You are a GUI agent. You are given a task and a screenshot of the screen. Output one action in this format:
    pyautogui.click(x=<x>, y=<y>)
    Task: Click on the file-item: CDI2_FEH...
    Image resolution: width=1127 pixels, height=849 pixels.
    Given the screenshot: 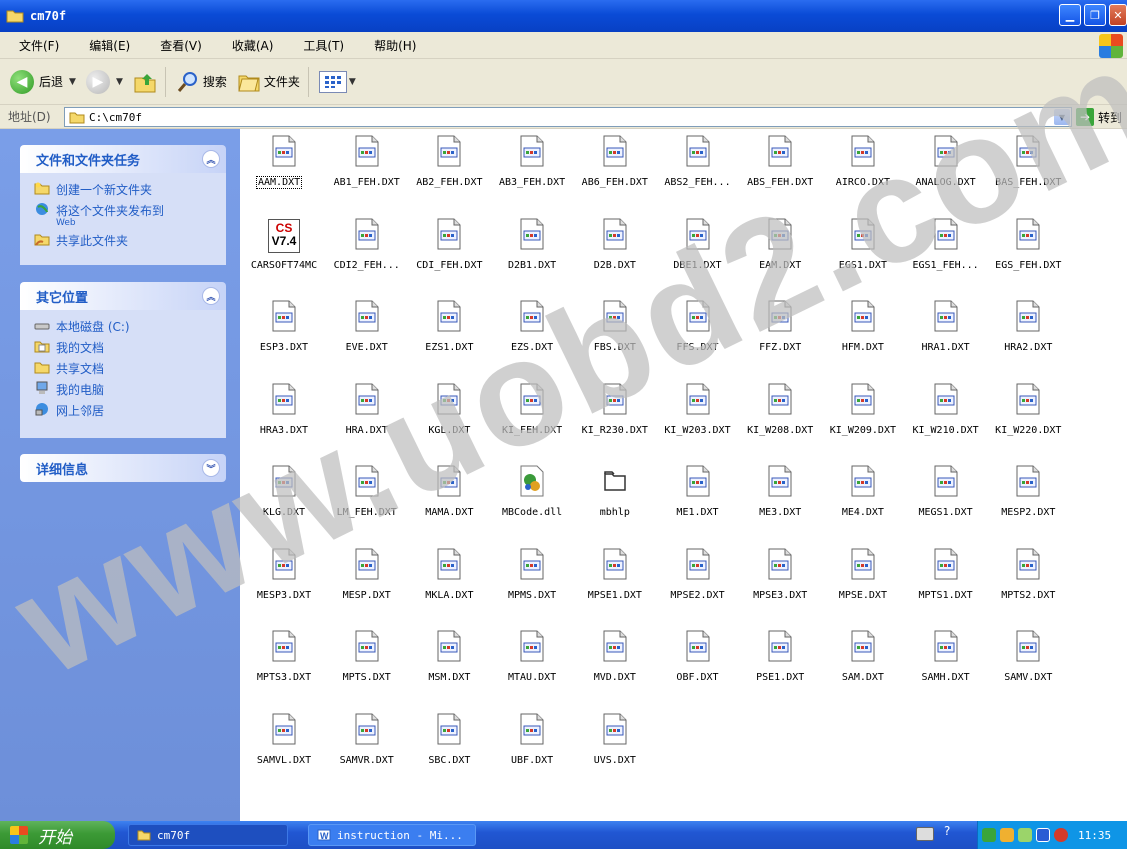 What is the action you would take?
    pyautogui.click(x=367, y=244)
    